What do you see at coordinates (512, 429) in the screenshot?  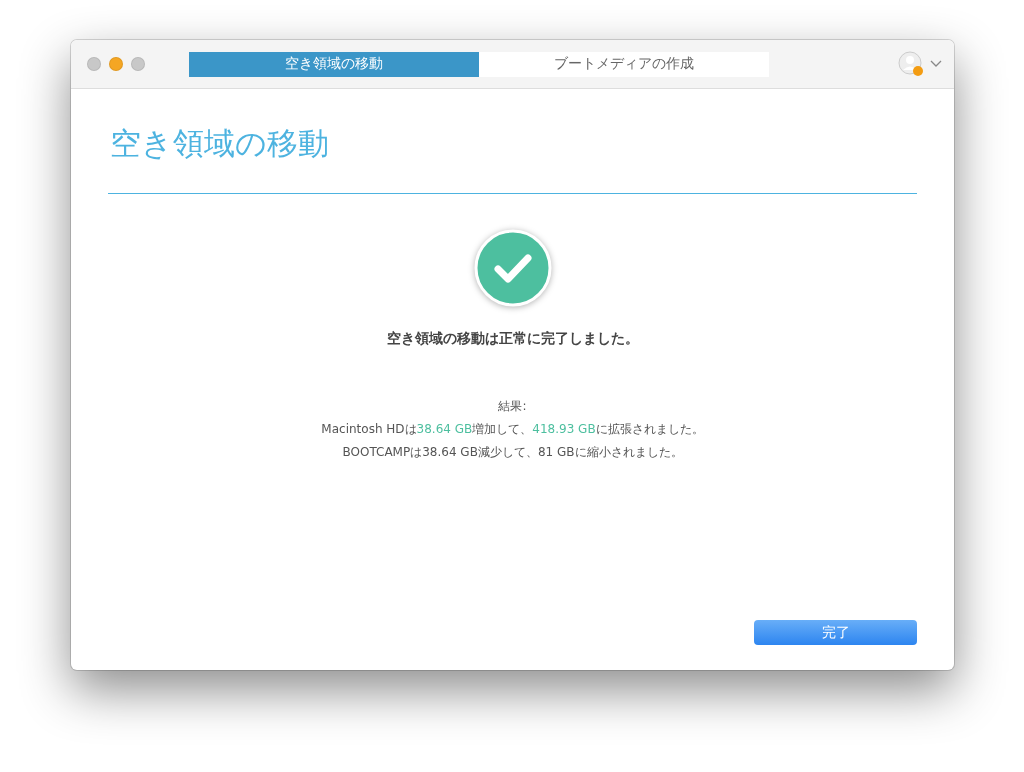 I see `result-text: Macintosh HDは38.64 GB増加して、418.93 GBに拡張されました。` at bounding box center [512, 429].